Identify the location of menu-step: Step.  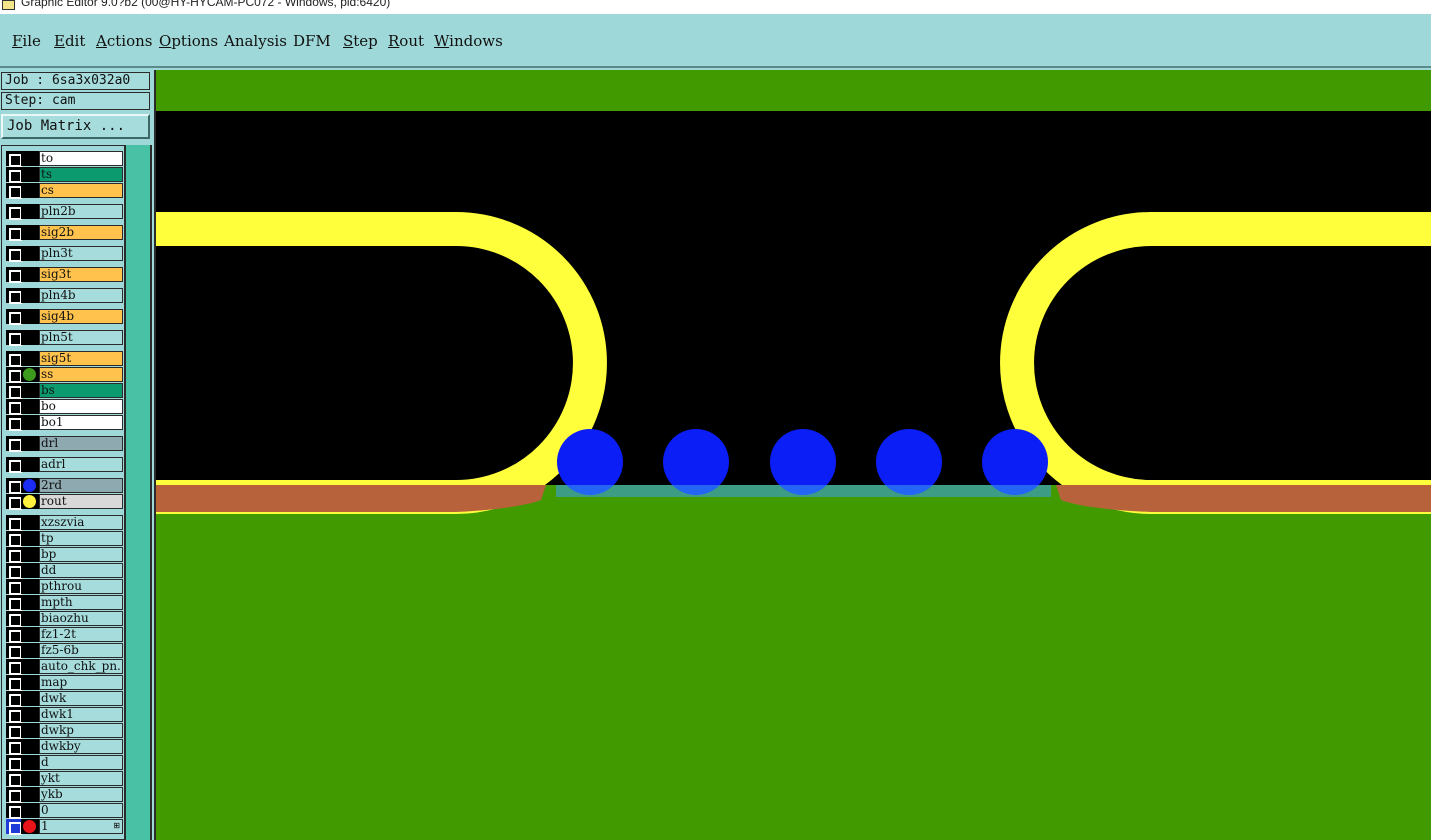
(360, 41).